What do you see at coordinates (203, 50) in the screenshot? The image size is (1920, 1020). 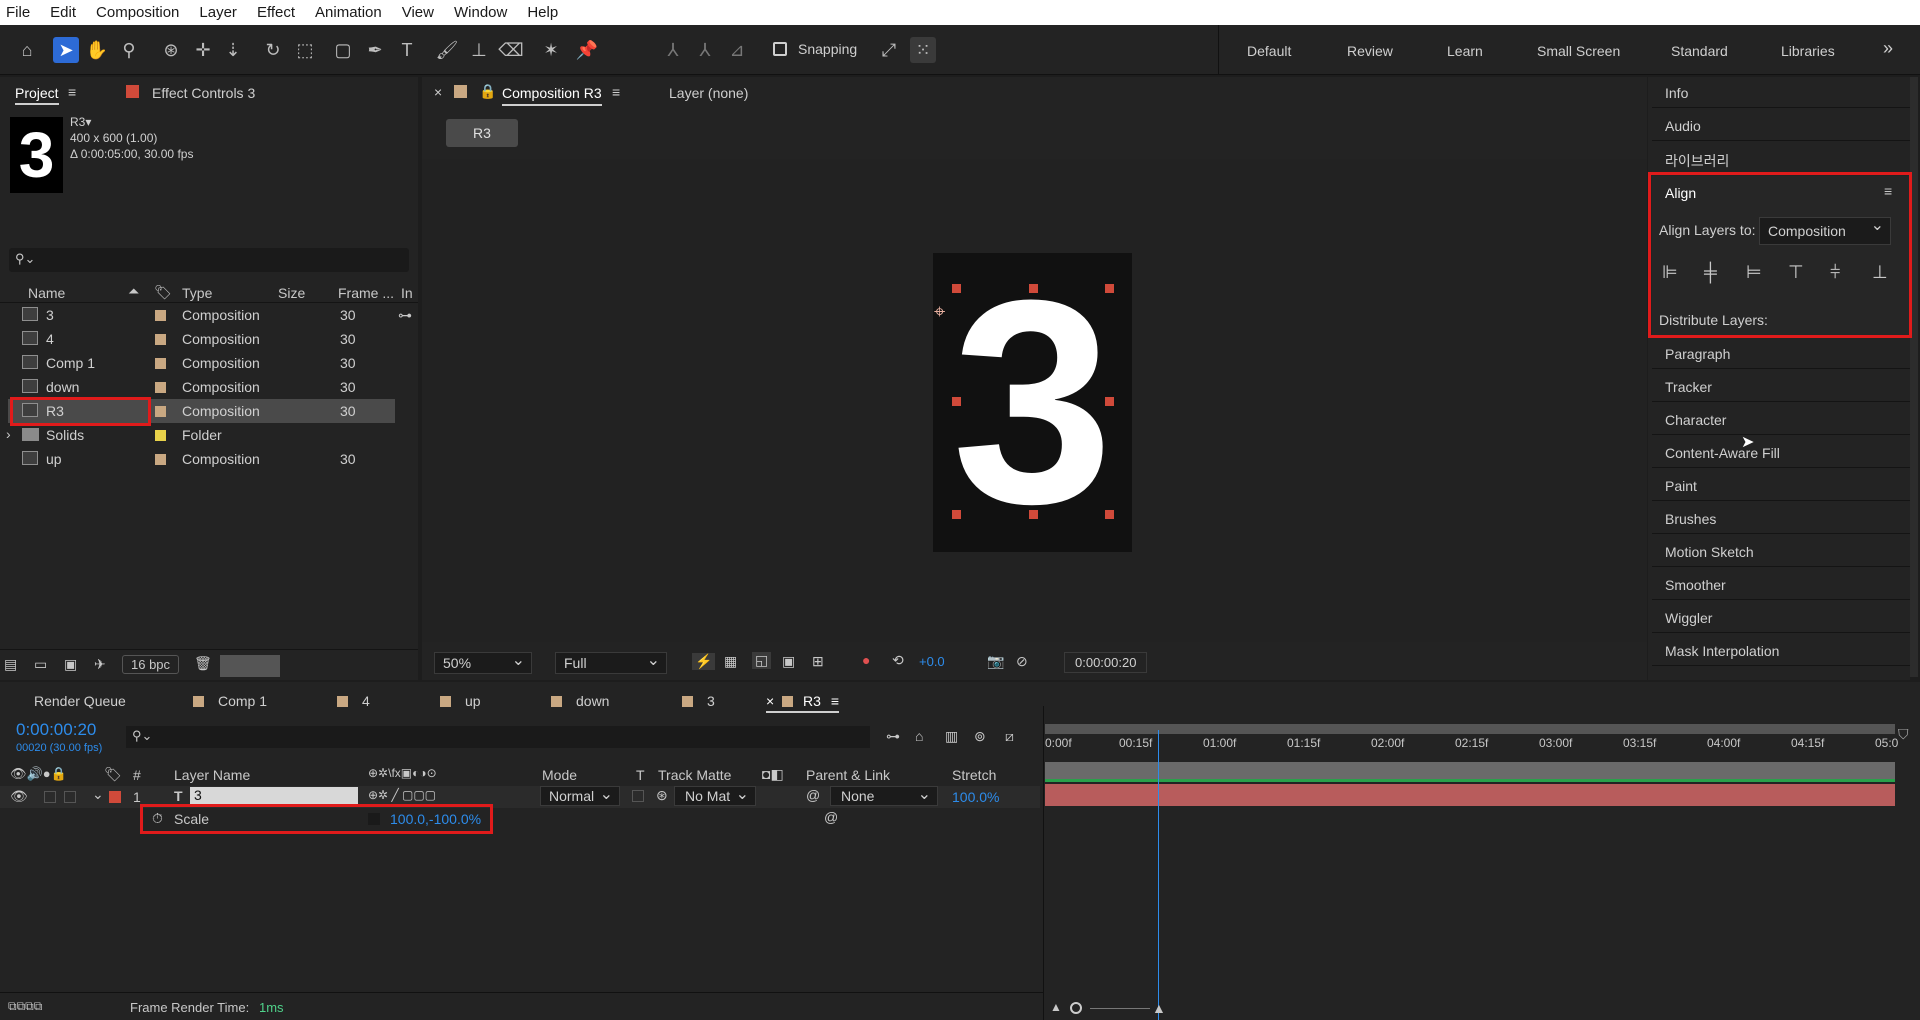 I see `pan-camera-icon: ✛` at bounding box center [203, 50].